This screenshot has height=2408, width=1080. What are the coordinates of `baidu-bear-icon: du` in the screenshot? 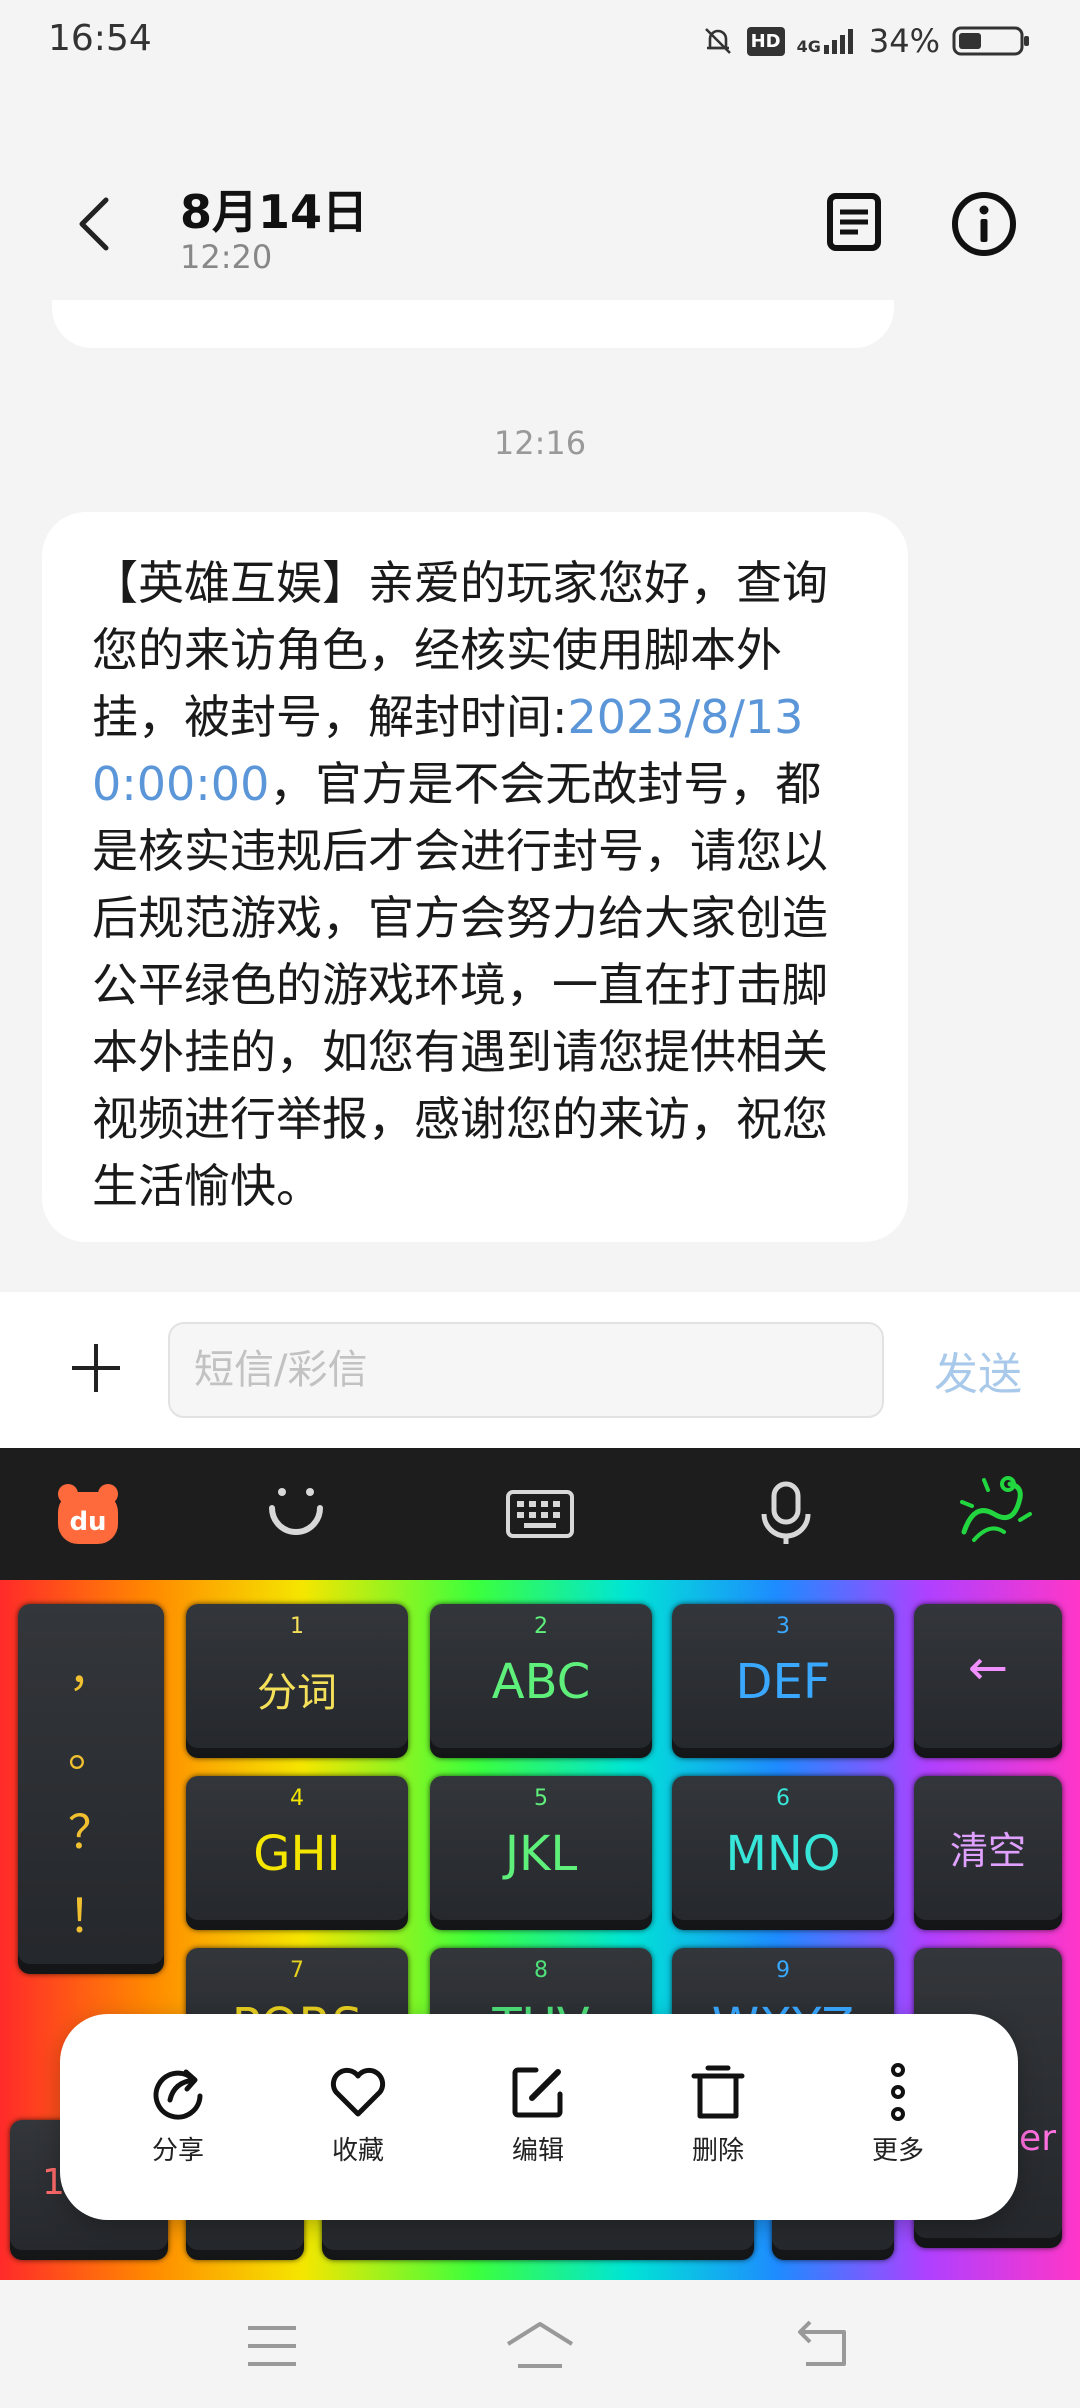 It's located at (88, 1514).